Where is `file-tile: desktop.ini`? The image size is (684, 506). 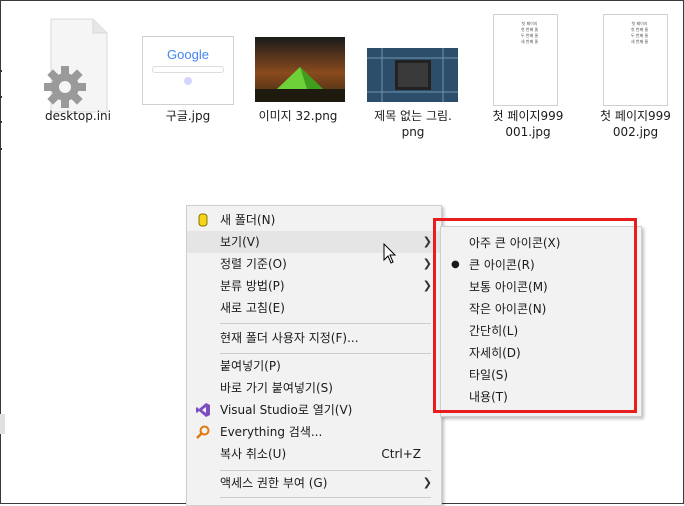 file-tile: desktop.ini is located at coordinates (78, 72).